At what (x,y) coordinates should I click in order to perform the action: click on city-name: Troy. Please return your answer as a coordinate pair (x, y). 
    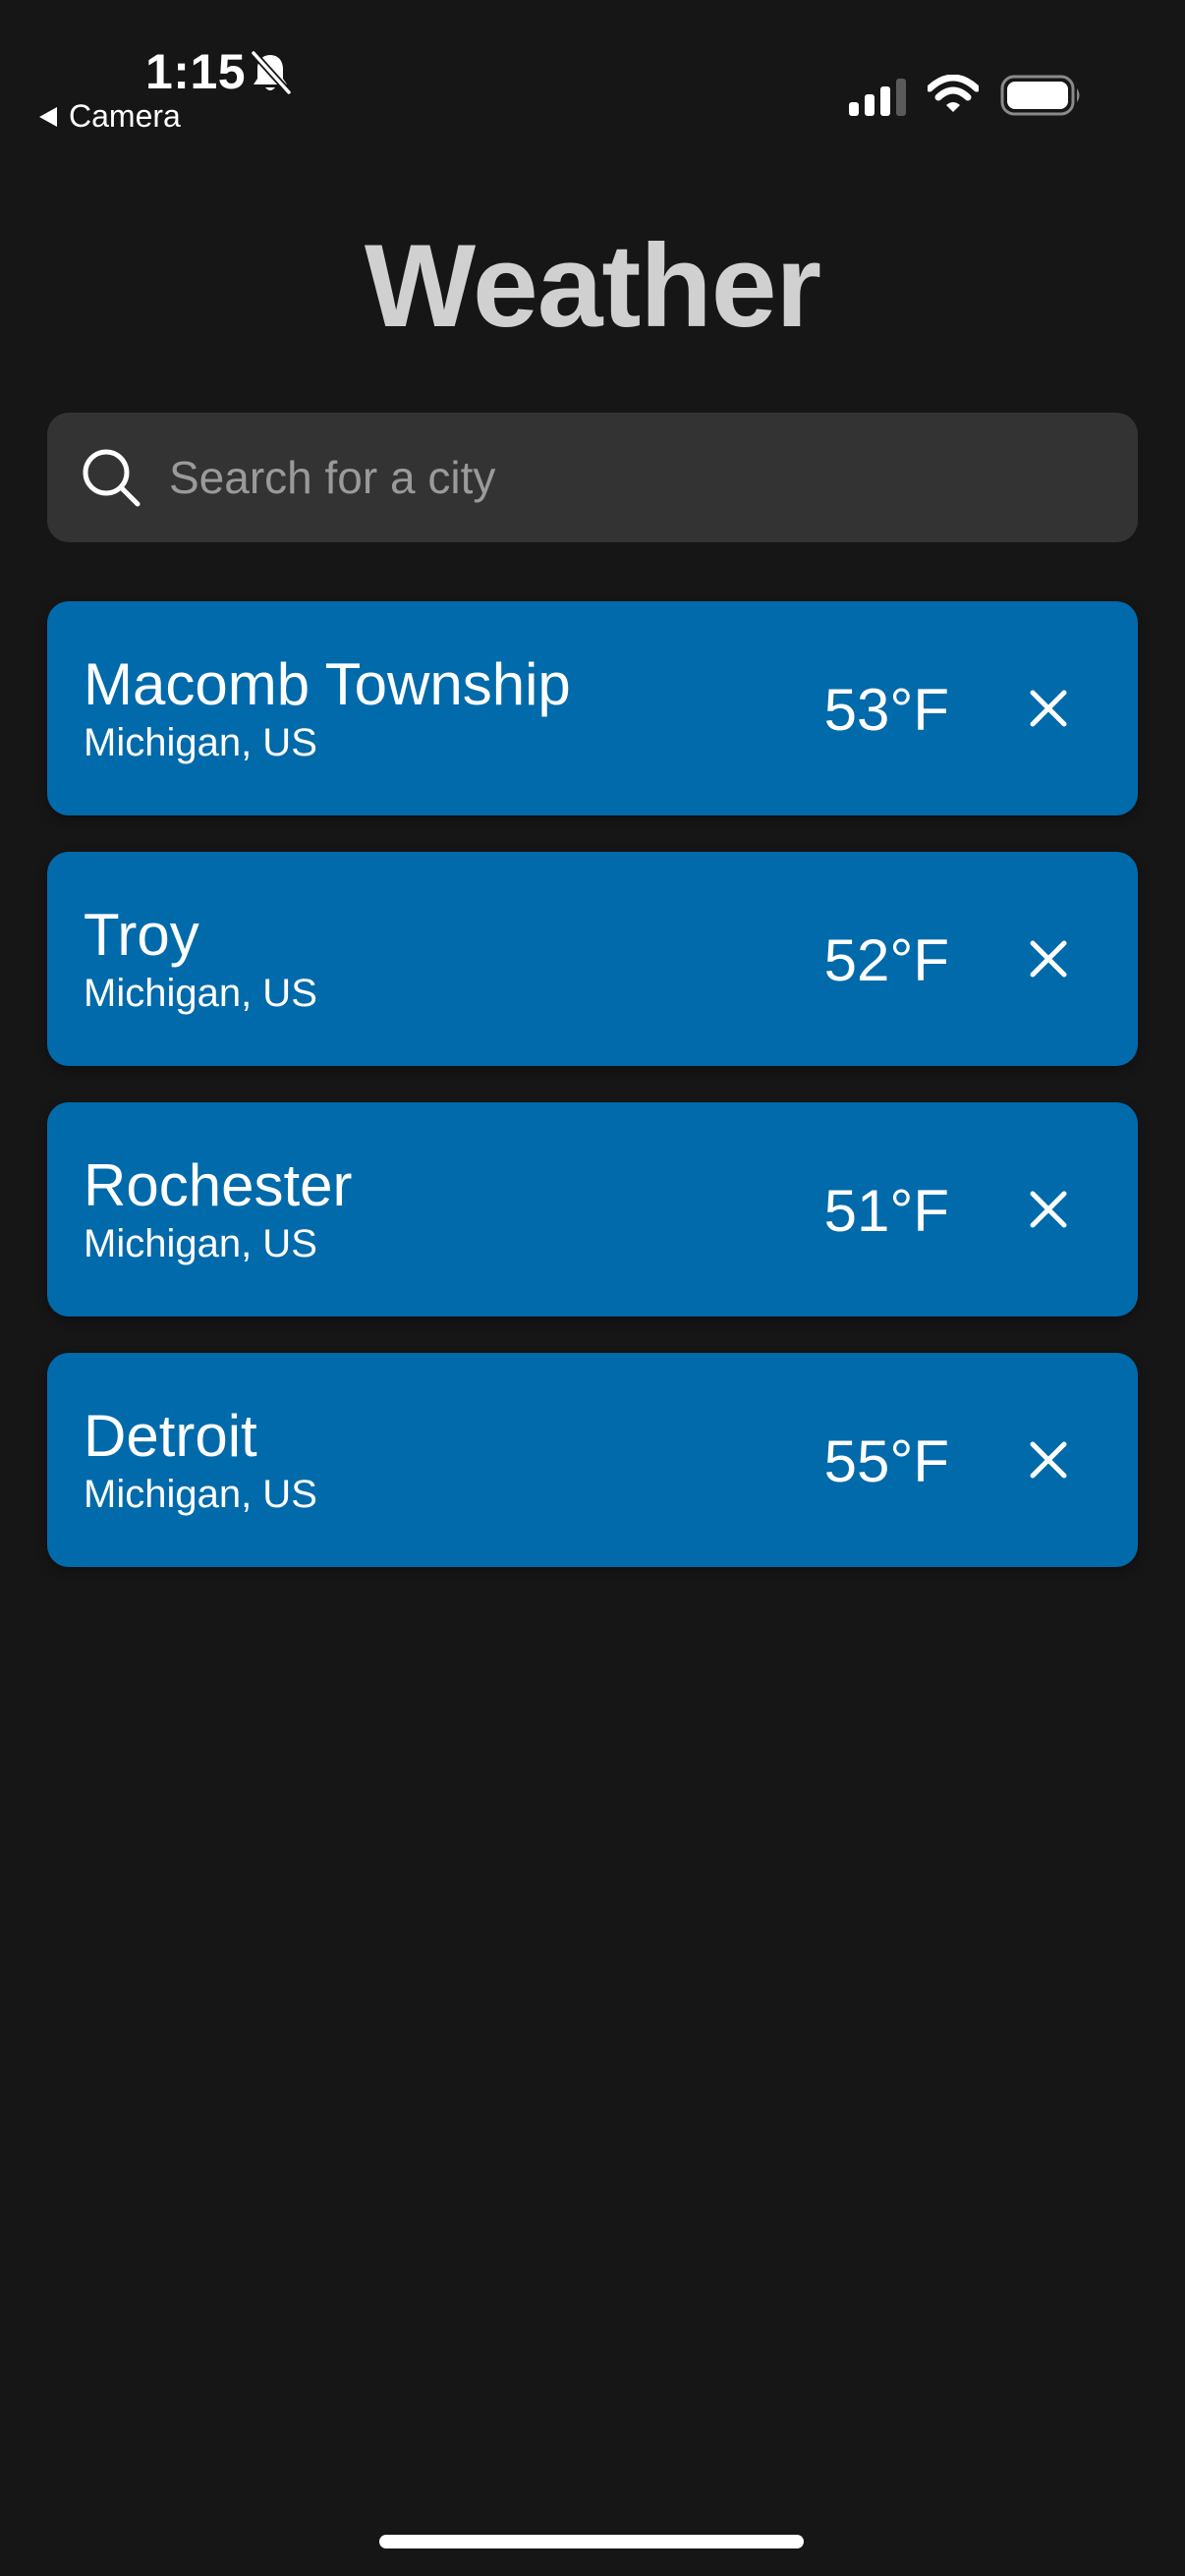
    Looking at the image, I should click on (141, 935).